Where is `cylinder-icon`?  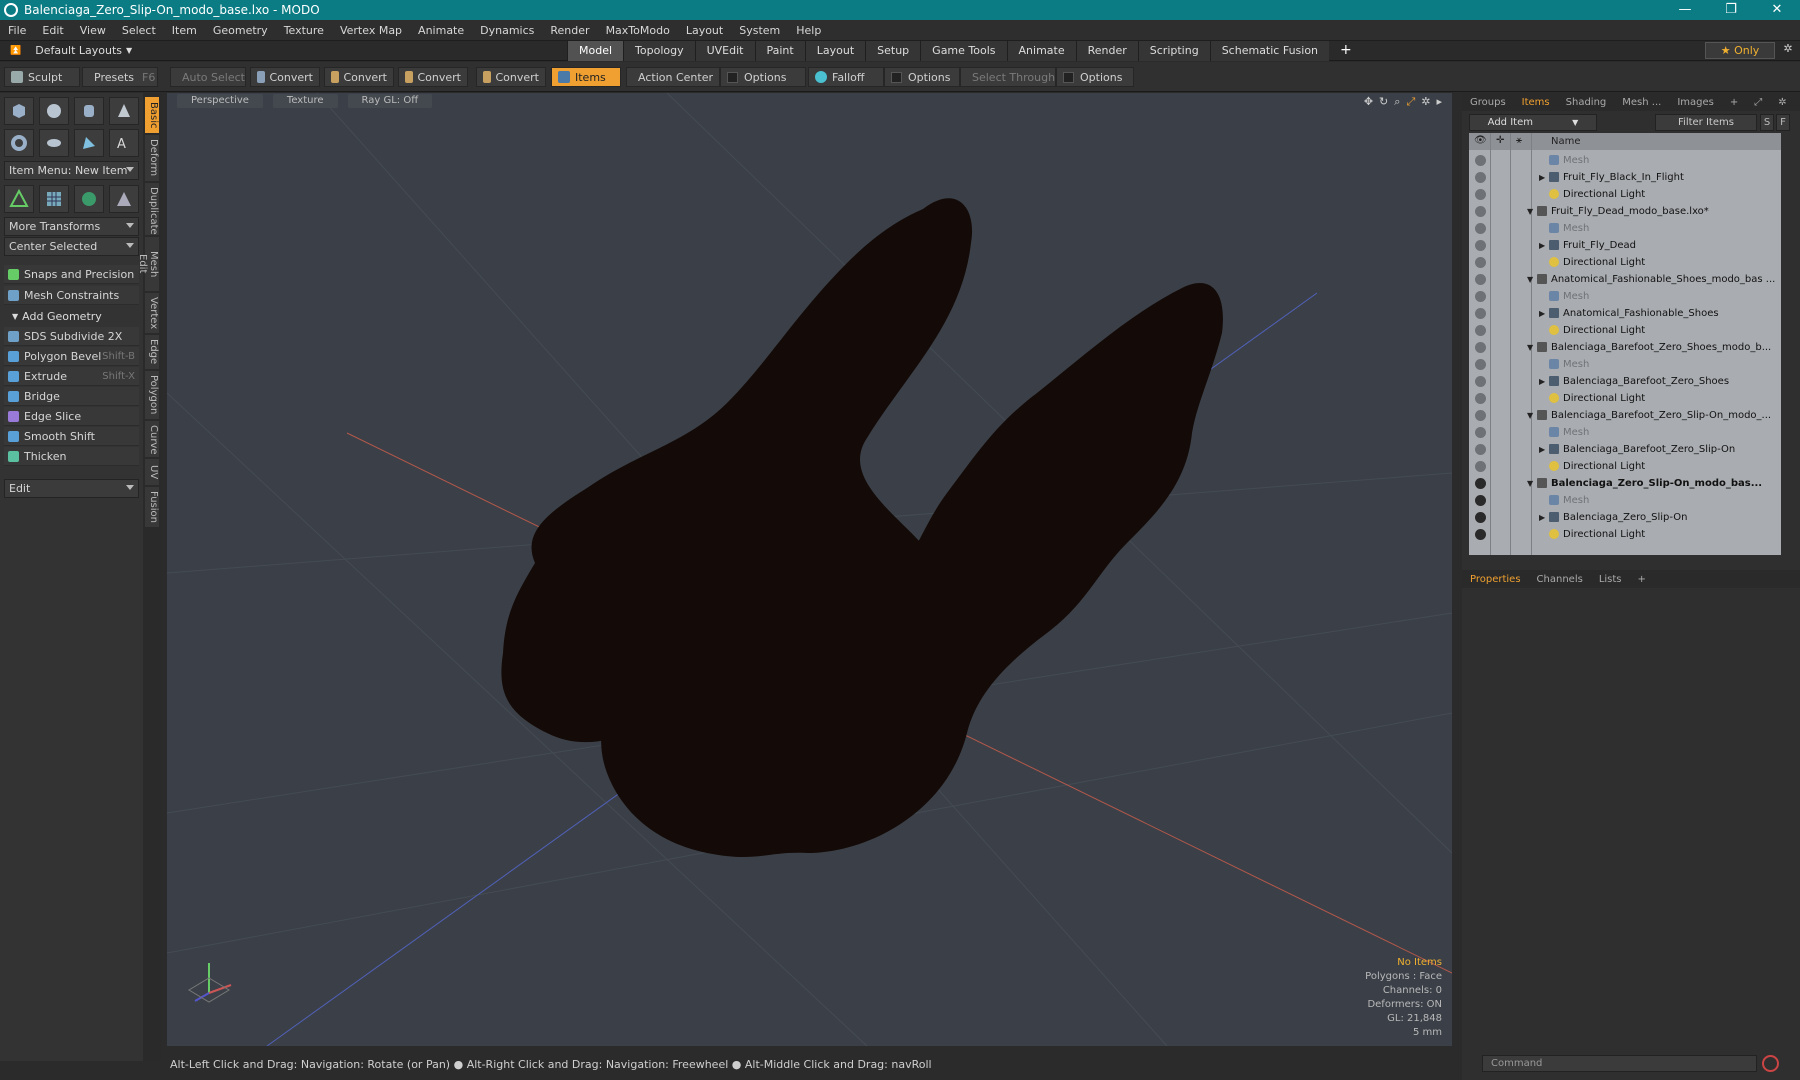
cylinder-icon is located at coordinates (89, 111).